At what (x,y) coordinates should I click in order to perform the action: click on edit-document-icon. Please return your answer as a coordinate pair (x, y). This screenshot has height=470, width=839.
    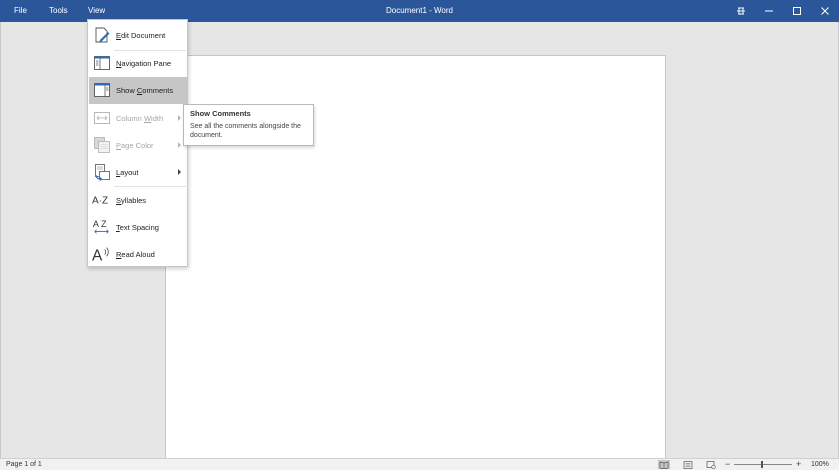
    Looking at the image, I should click on (102, 35).